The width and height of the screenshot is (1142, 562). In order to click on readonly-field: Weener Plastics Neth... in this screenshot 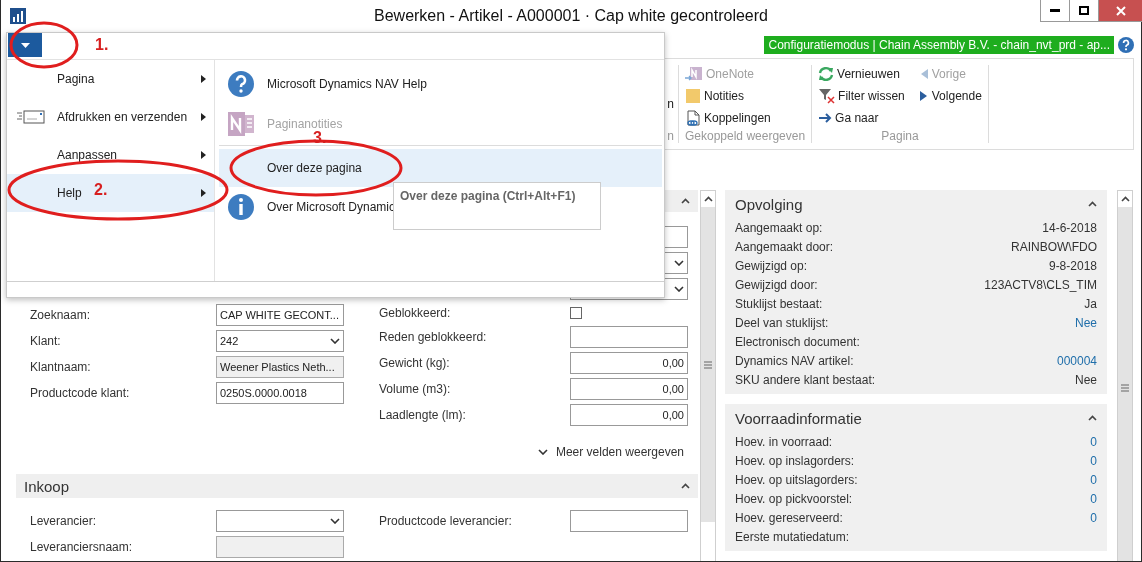, I will do `click(280, 367)`.